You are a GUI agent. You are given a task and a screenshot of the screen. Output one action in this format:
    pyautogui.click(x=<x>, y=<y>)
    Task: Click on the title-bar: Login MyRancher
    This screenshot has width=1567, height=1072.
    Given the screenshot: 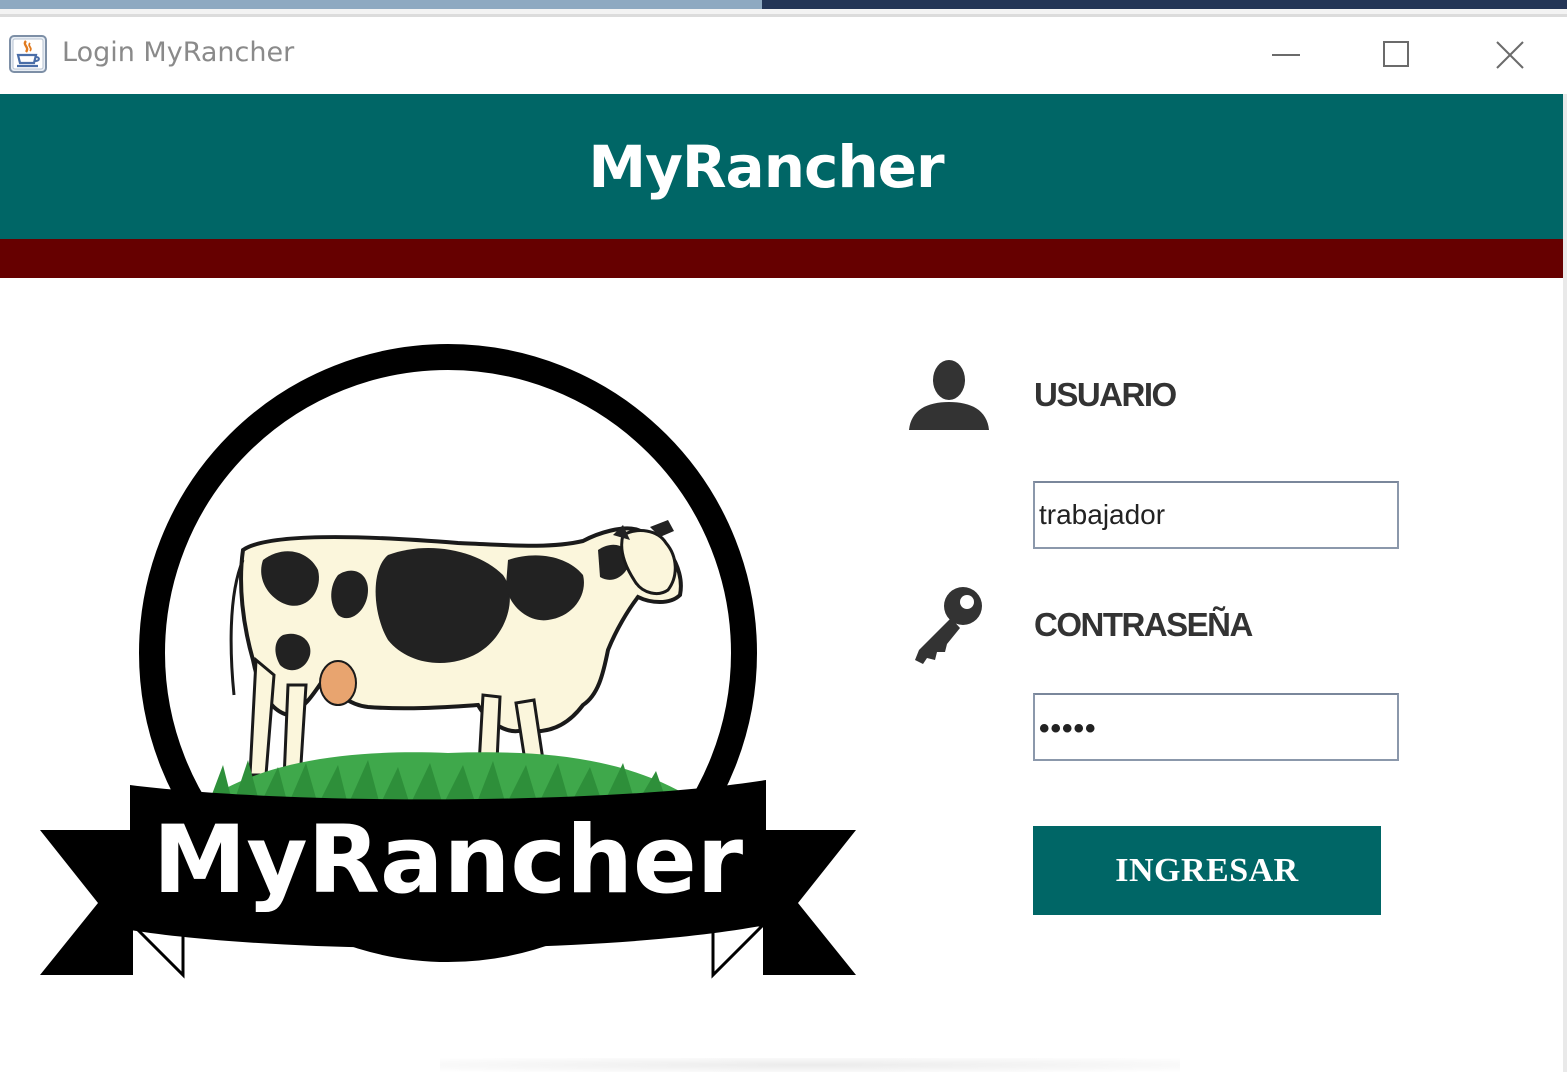 What is the action you would take?
    pyautogui.click(x=783, y=55)
    